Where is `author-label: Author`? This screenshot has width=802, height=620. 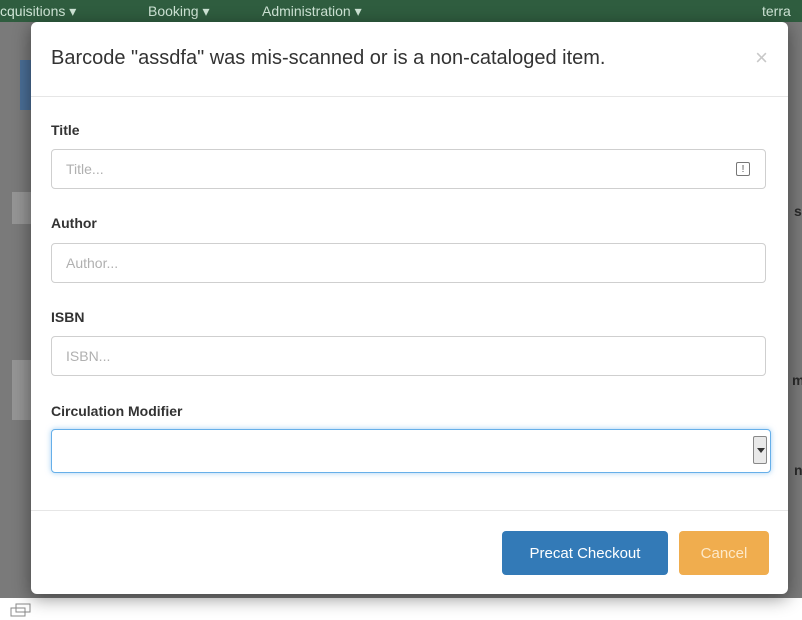 author-label: Author is located at coordinates (74, 223).